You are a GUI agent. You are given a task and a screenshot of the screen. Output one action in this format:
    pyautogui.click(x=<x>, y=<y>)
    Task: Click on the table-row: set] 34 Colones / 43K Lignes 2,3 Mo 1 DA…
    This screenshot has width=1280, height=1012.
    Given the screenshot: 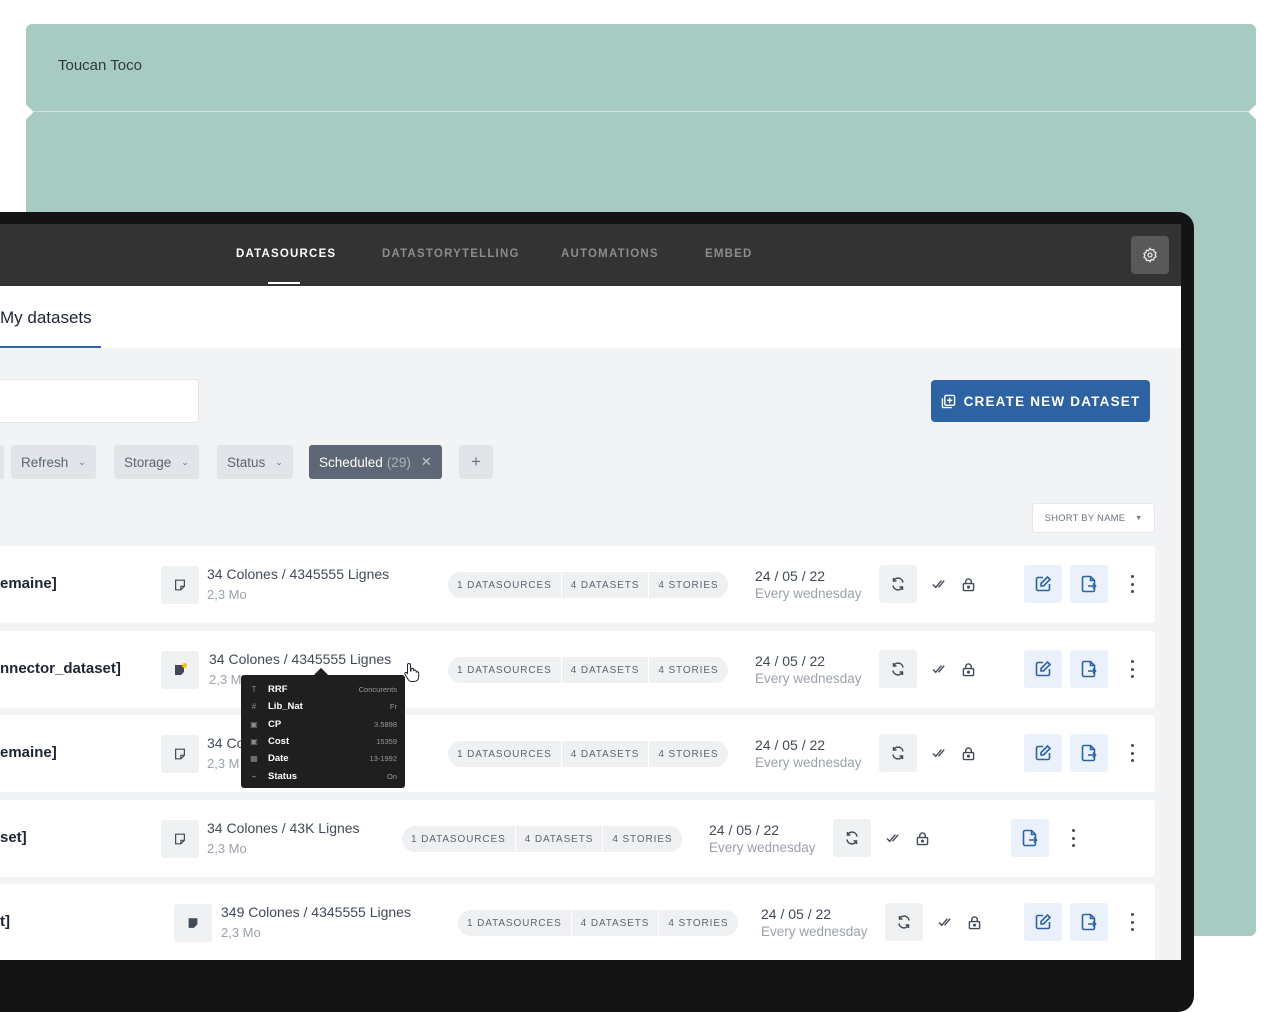 What is the action you would take?
    pyautogui.click(x=577, y=838)
    